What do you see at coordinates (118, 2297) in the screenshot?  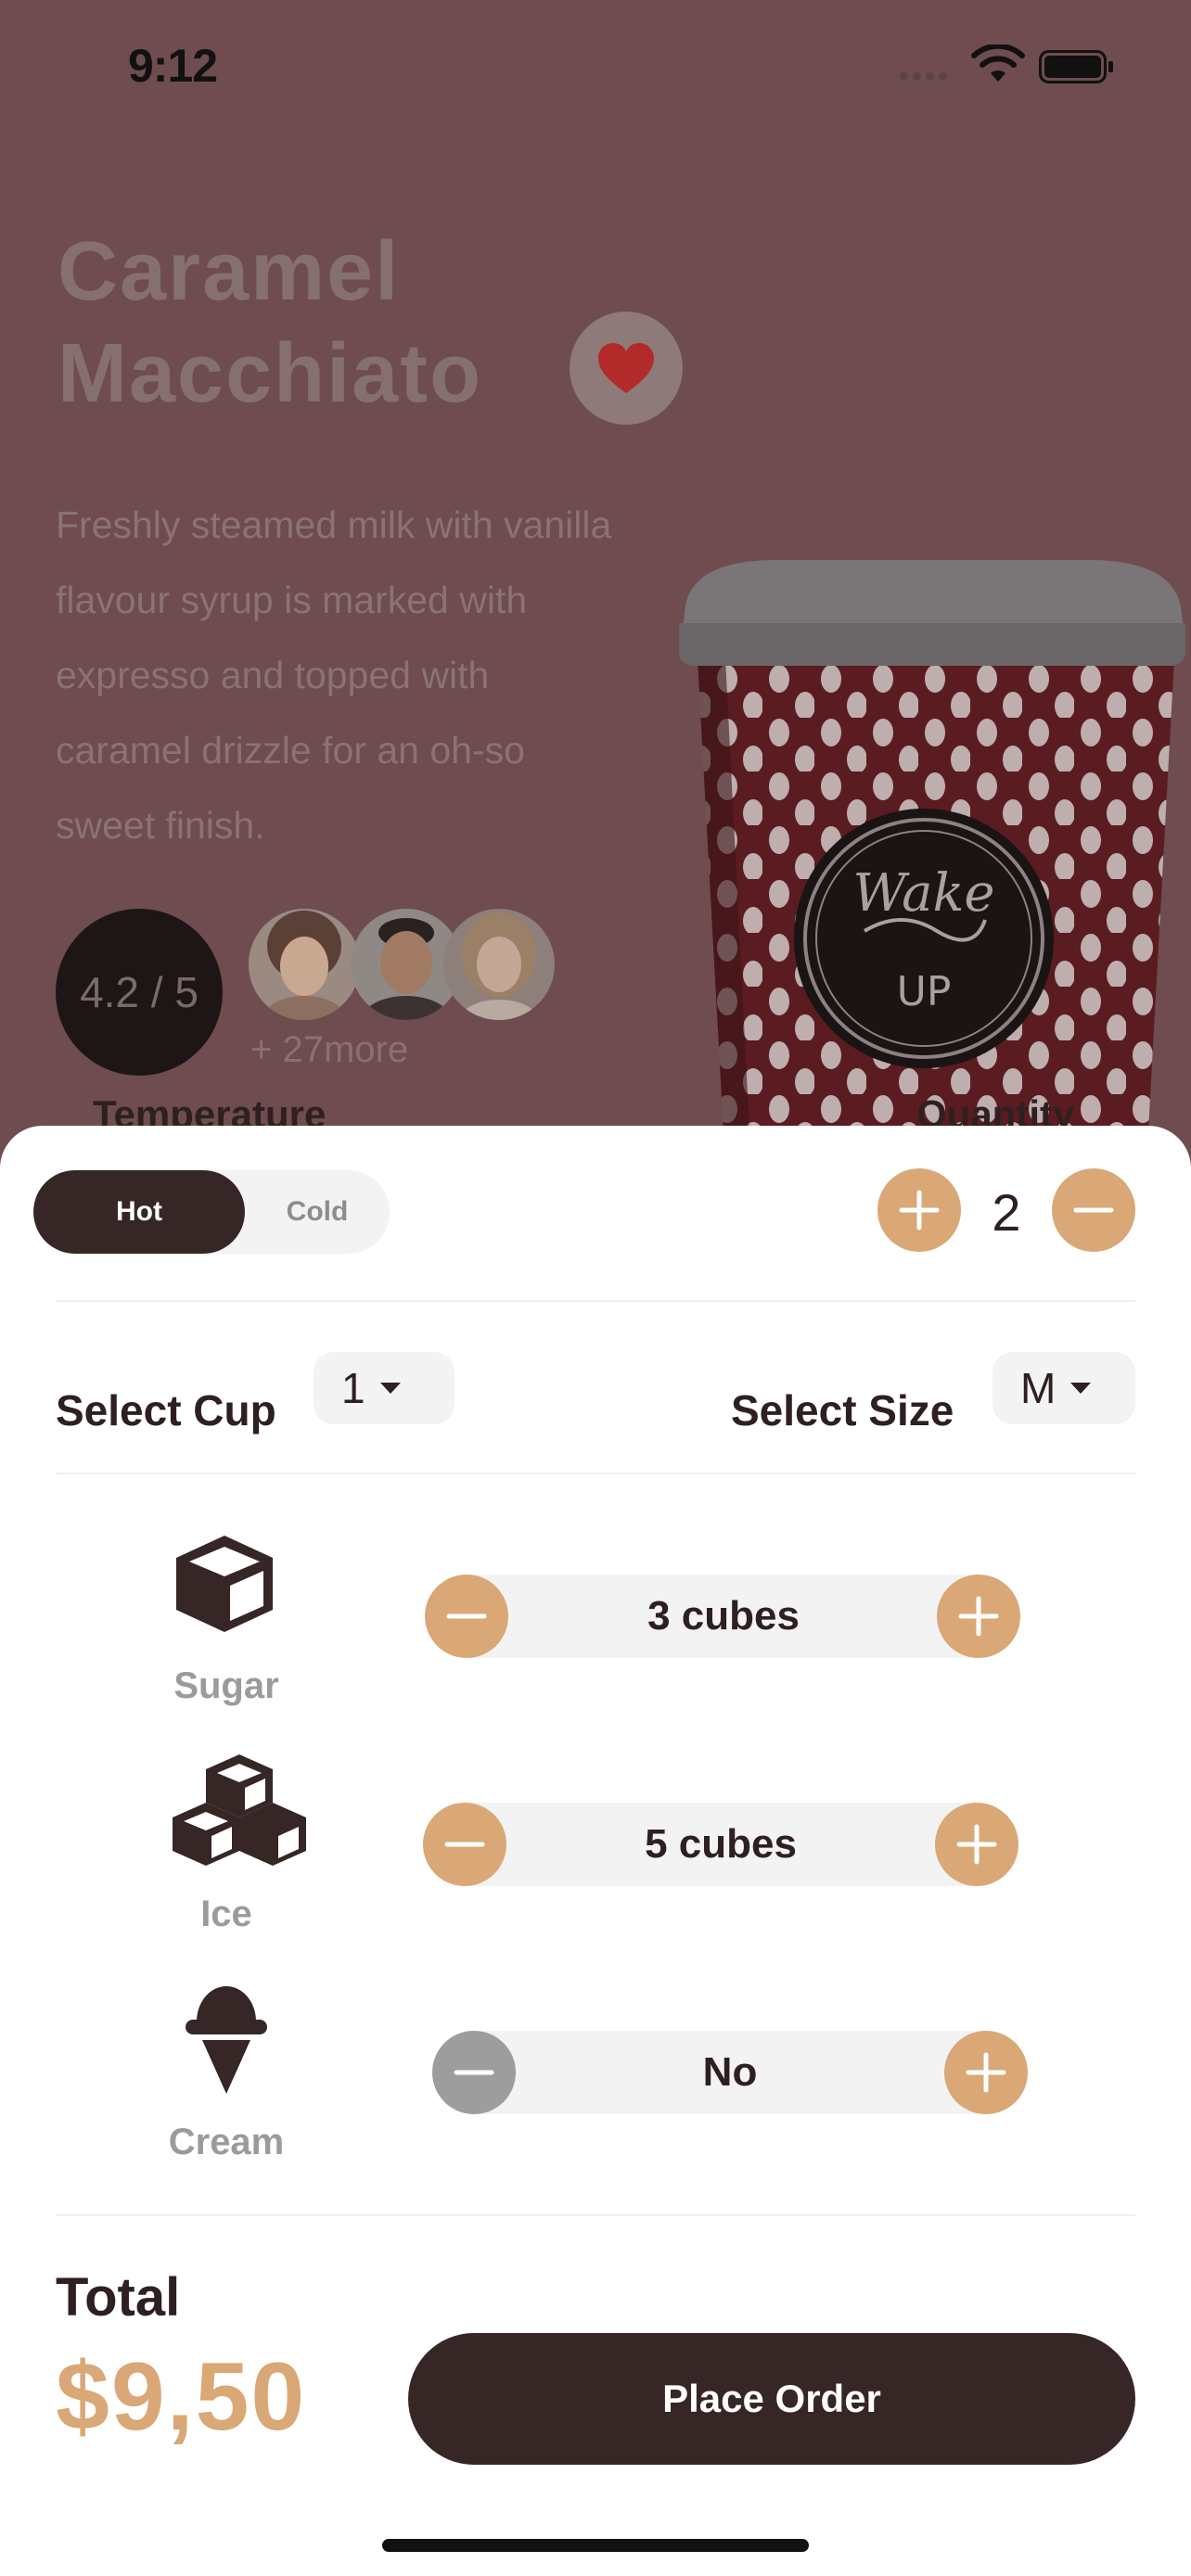 I see `total-label: Total` at bounding box center [118, 2297].